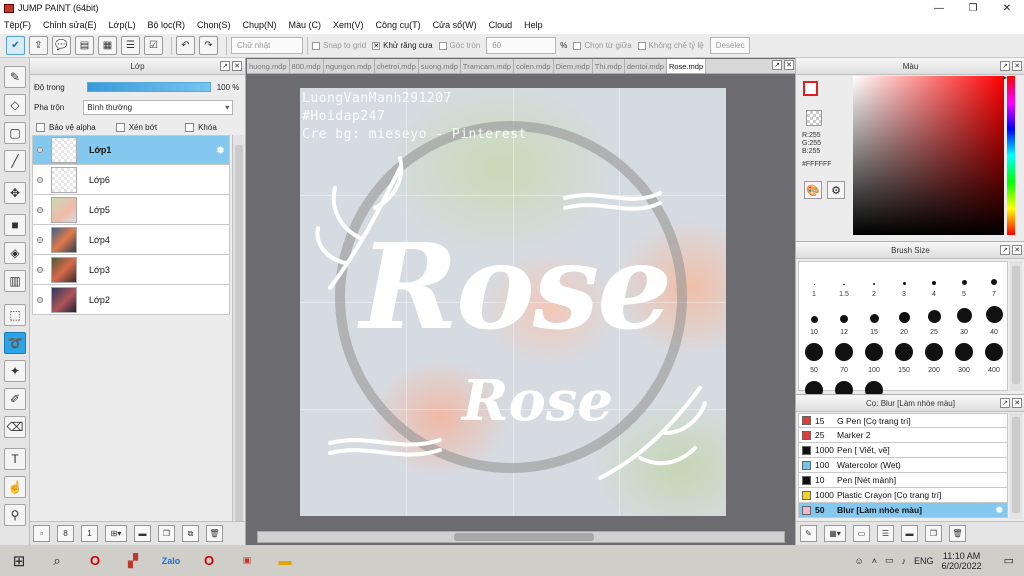  Describe the element at coordinates (15, 371) in the screenshot. I see `magic-wand-icon: ✦` at that location.